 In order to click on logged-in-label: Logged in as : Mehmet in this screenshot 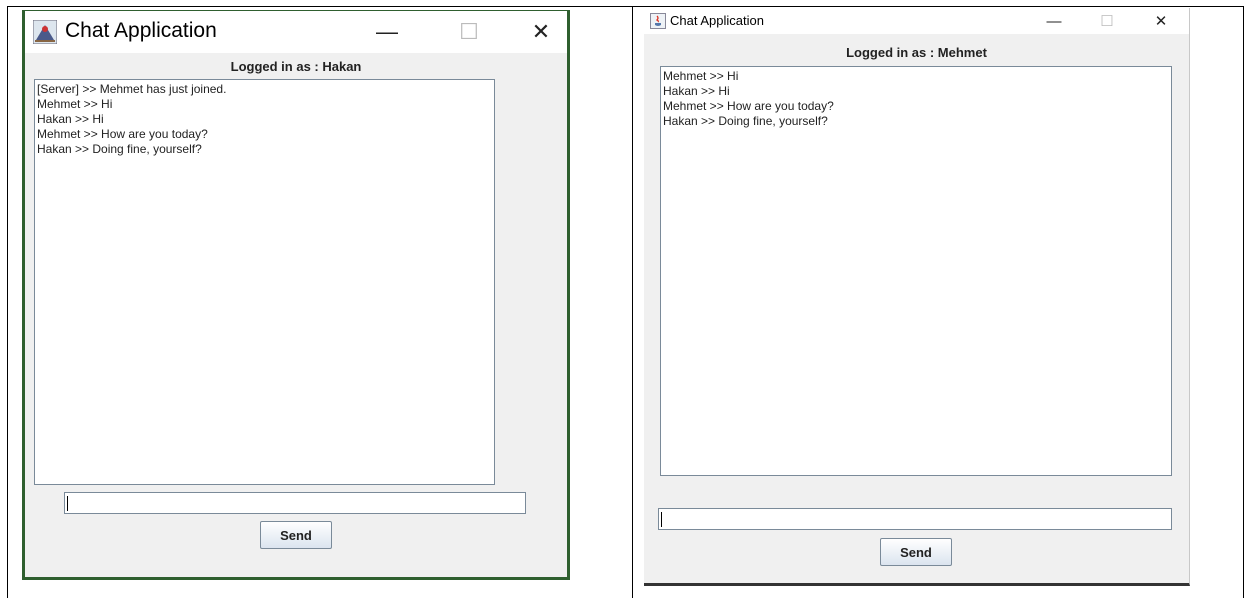, I will do `click(916, 52)`.